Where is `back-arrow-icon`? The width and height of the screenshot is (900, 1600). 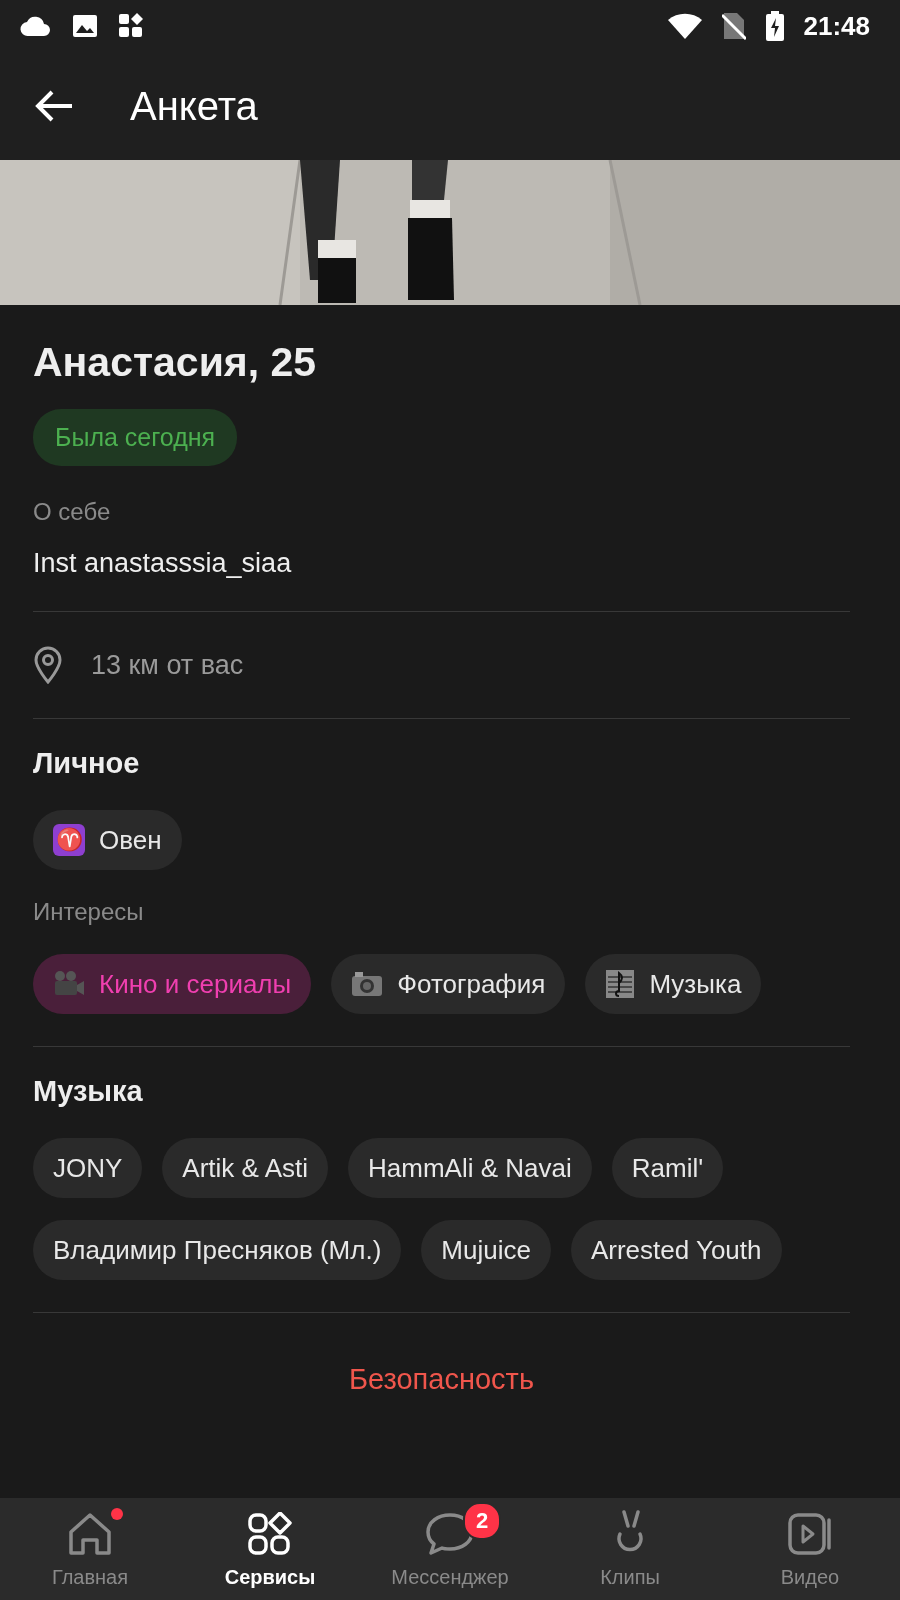 back-arrow-icon is located at coordinates (54, 106).